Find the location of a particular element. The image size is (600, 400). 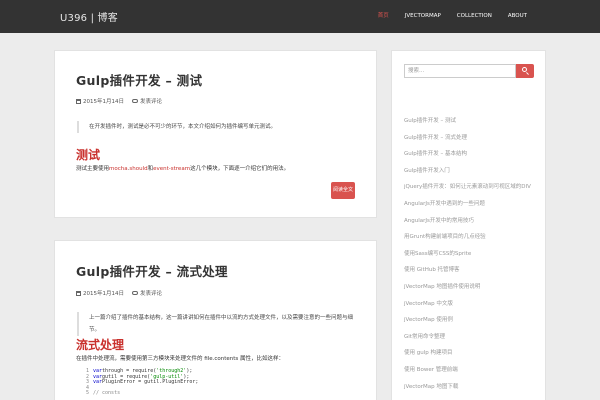

recent-post-link: AngularJs开发中遇到的一些问题 is located at coordinates (469, 204).